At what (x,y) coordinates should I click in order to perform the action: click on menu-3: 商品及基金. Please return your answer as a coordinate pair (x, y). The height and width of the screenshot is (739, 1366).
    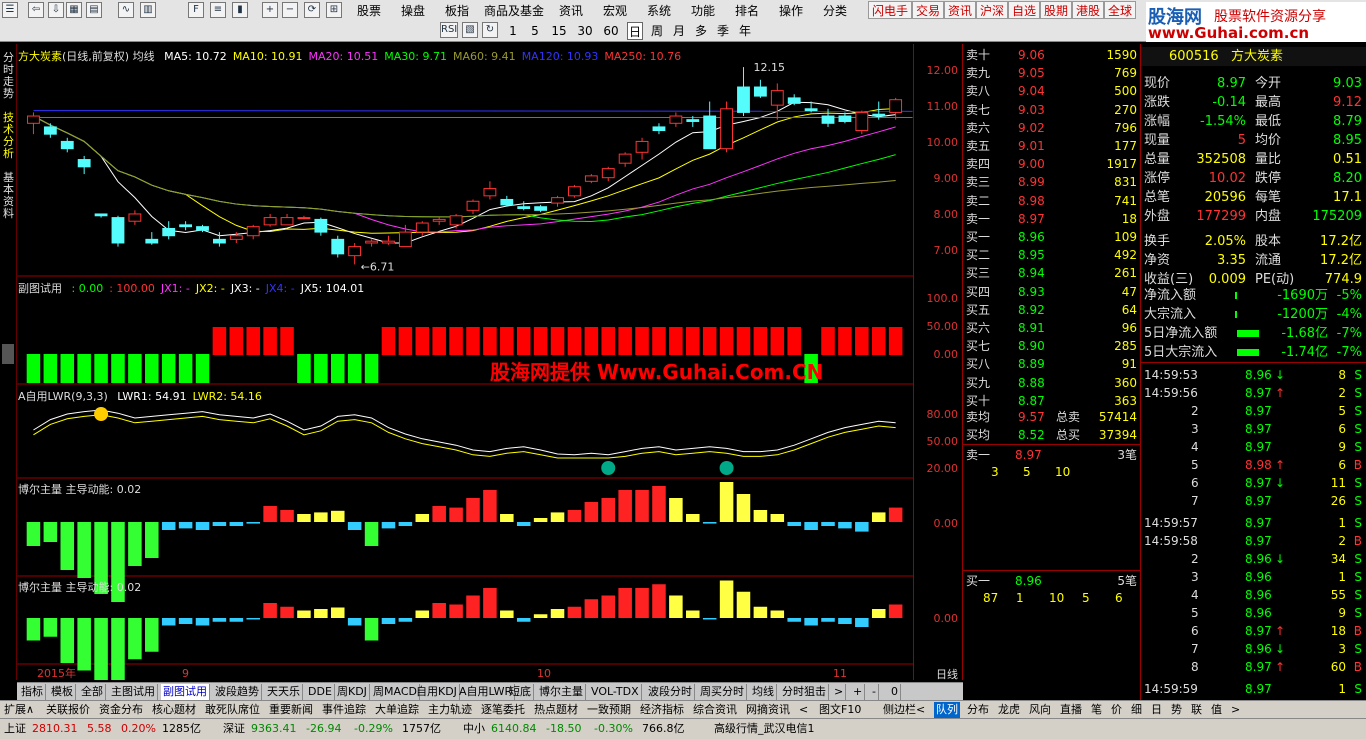
    Looking at the image, I should click on (514, 11).